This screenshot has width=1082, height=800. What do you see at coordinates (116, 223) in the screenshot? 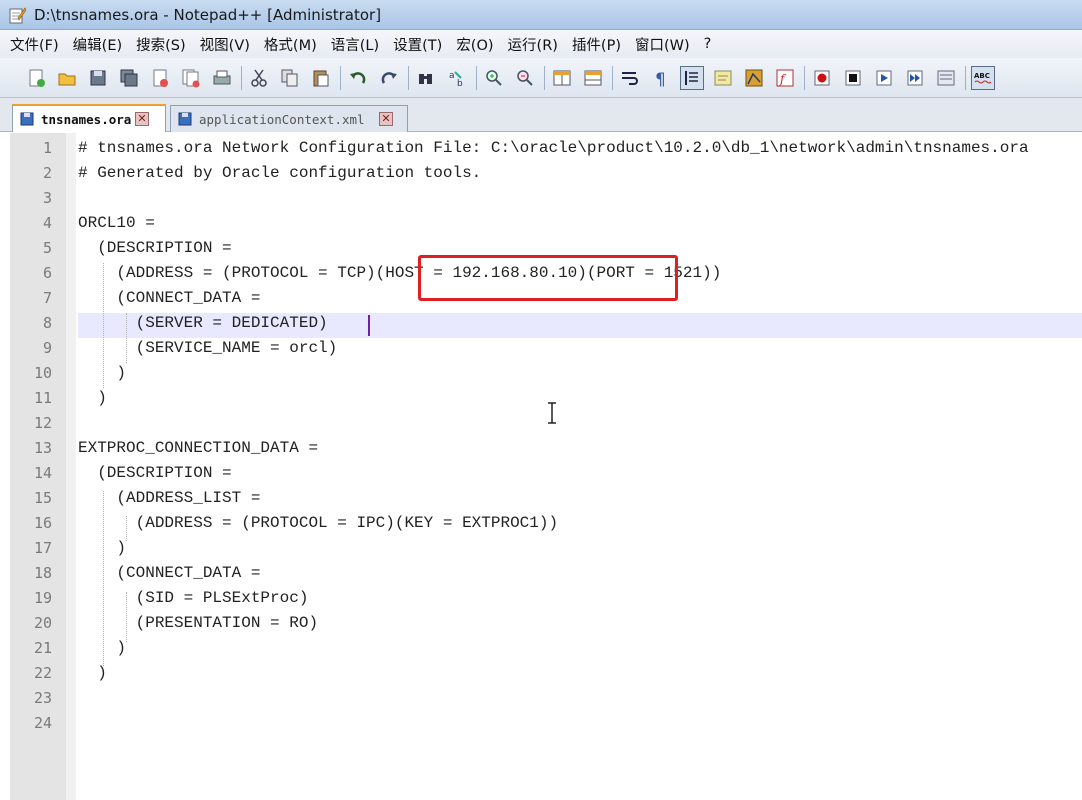
I see `code-line: ORCL10 =` at bounding box center [116, 223].